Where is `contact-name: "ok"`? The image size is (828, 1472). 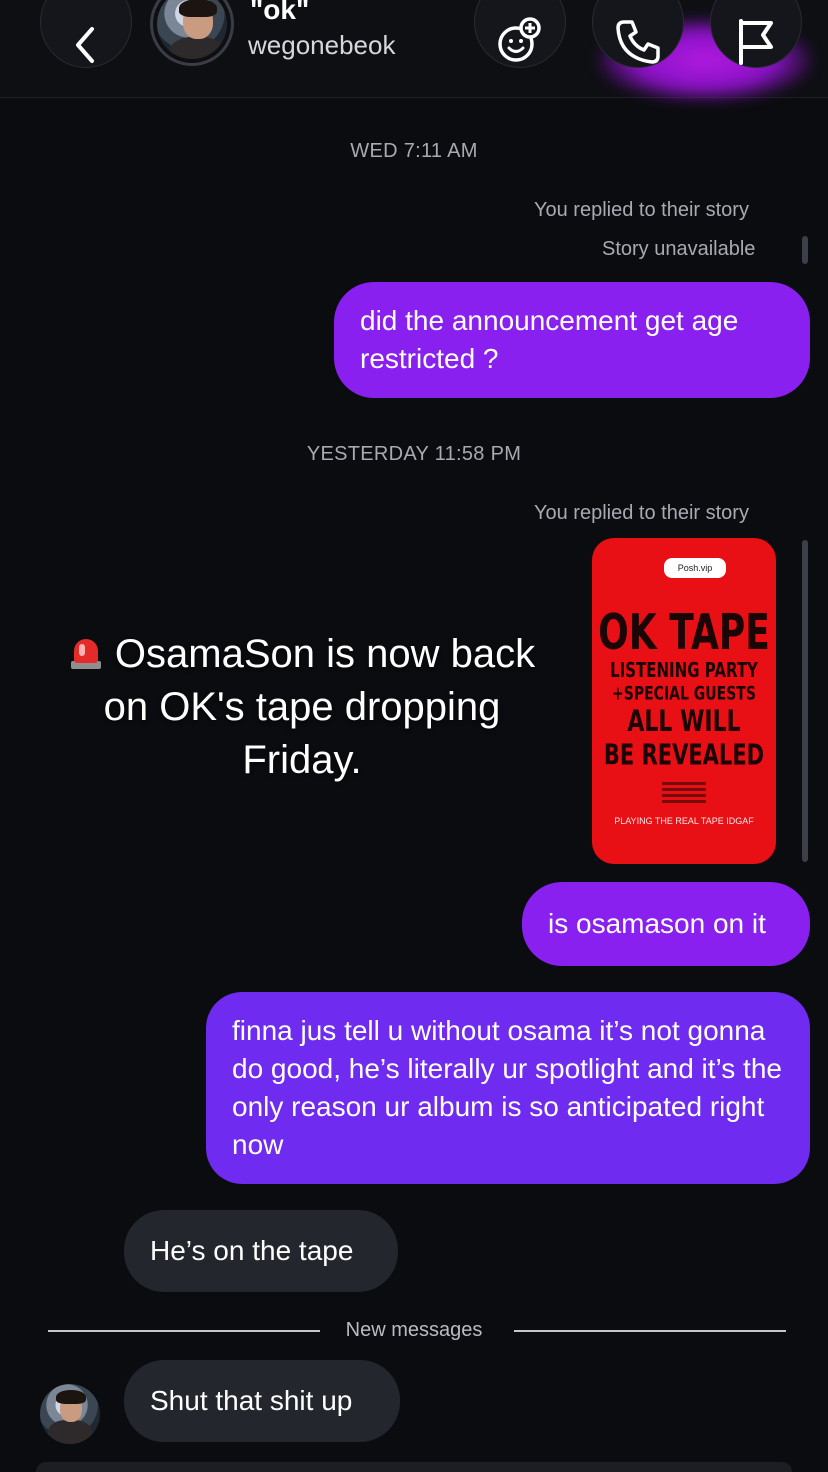 contact-name: "ok" is located at coordinates (279, 13).